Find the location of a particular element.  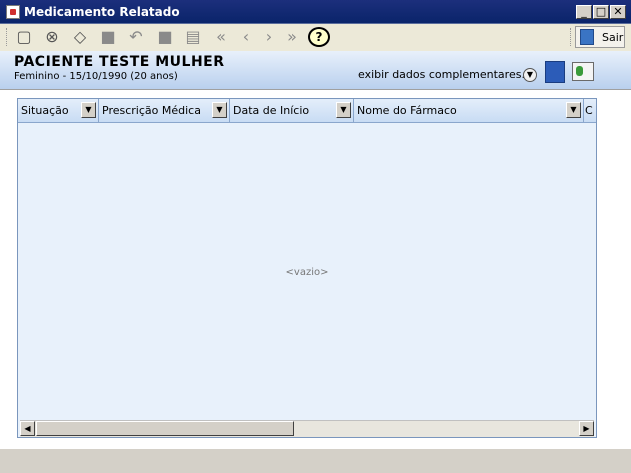

toolbar: ▢ ⊗ ◇ ■ ↶ ■ ▤ « ‹ › » ? Sair is located at coordinates (315, 38).